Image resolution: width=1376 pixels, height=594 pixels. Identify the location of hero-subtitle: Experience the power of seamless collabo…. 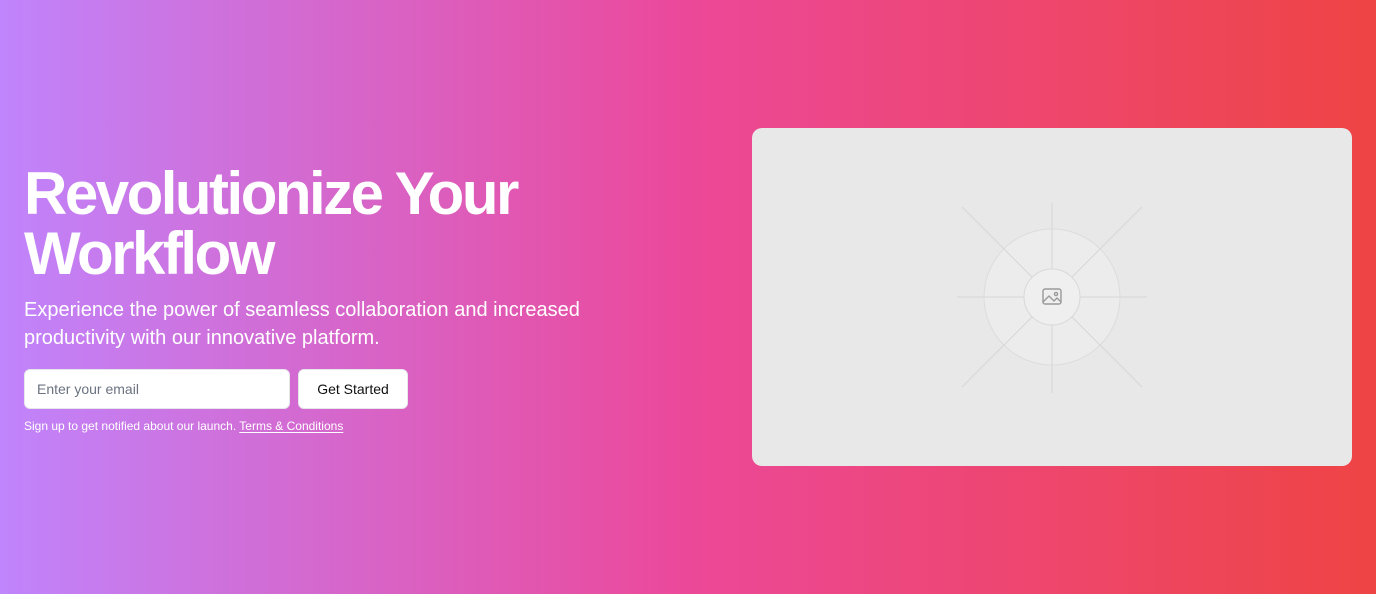
(302, 324).